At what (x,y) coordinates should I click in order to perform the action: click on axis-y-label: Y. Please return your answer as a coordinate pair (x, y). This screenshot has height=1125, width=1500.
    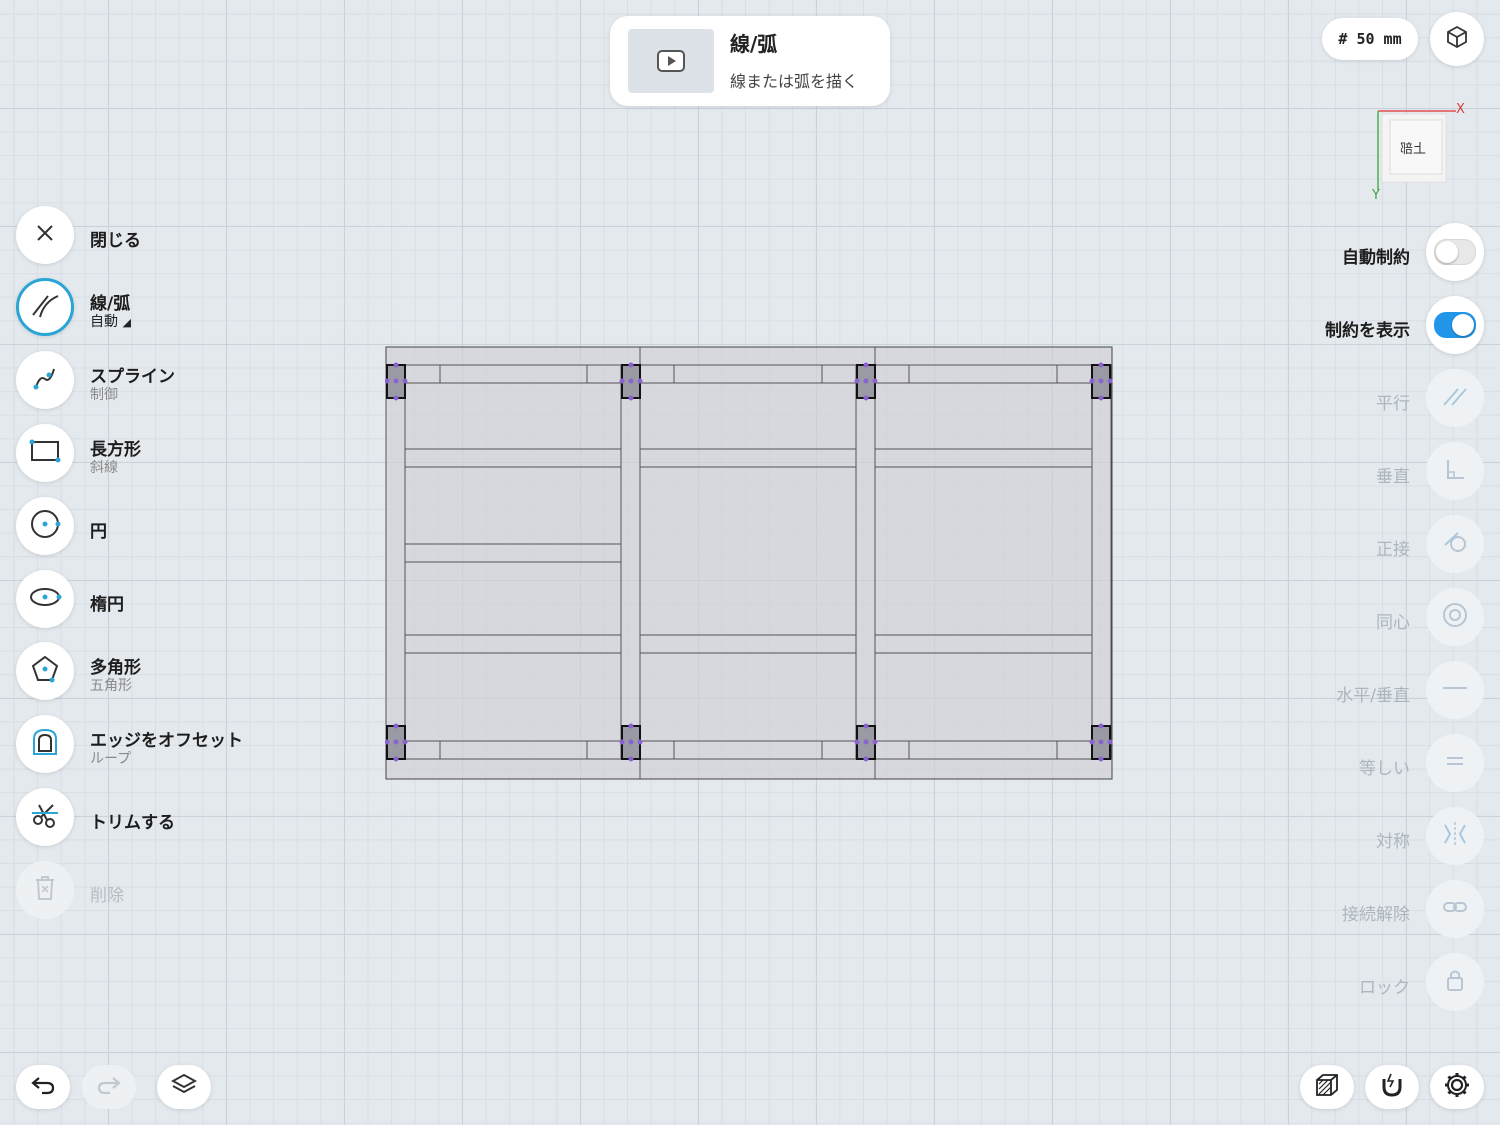
    Looking at the image, I should click on (1376, 195).